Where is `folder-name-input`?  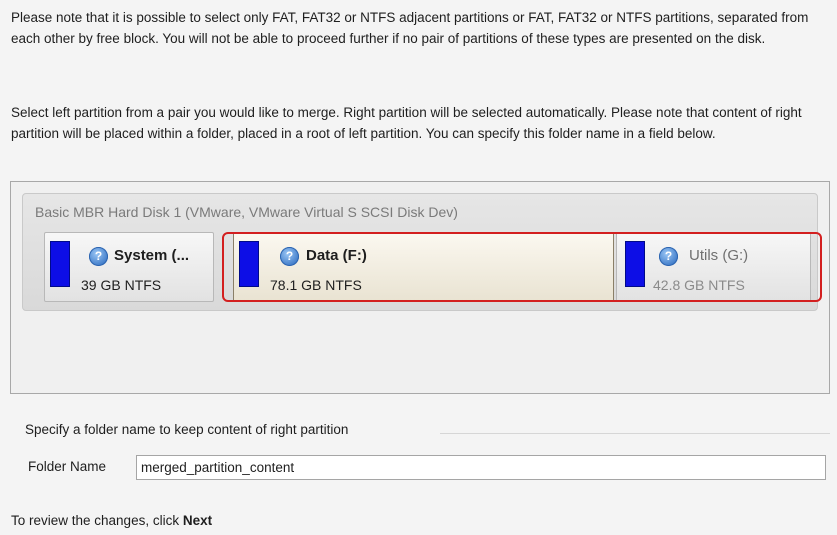
folder-name-input is located at coordinates (481, 467).